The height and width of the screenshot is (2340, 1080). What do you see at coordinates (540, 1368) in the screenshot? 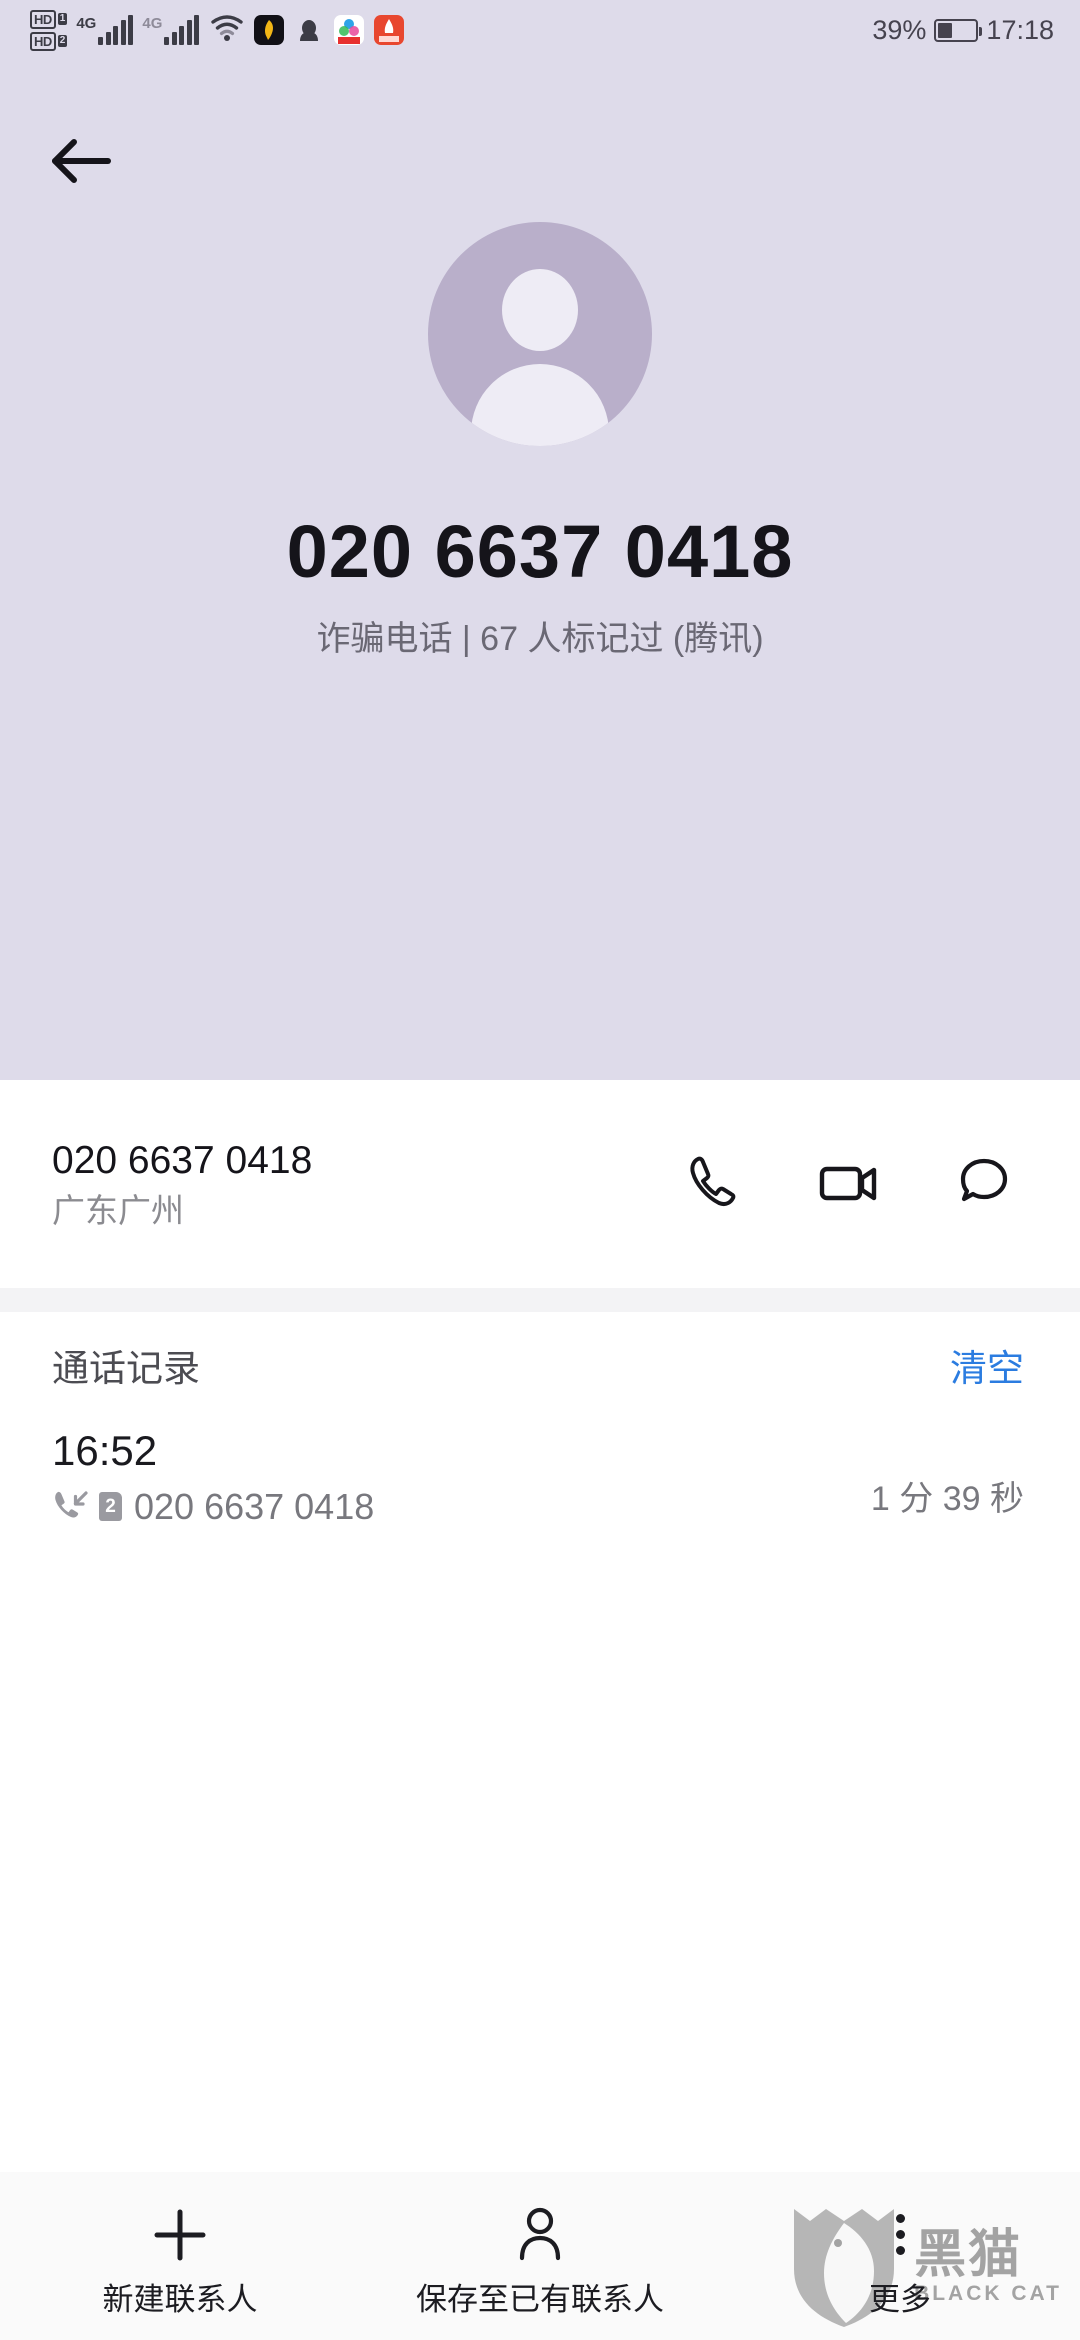
I see `call-log-header: 通话记录 清空` at bounding box center [540, 1368].